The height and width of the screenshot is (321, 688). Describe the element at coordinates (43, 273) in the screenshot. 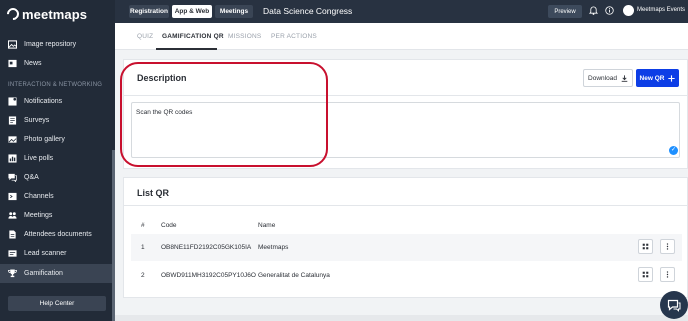

I see `sidebar-item-label: Gamification` at that location.